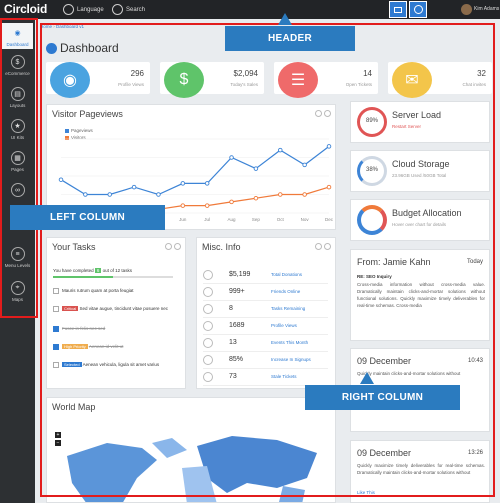  I want to click on notifications-button, so click(398, 9).